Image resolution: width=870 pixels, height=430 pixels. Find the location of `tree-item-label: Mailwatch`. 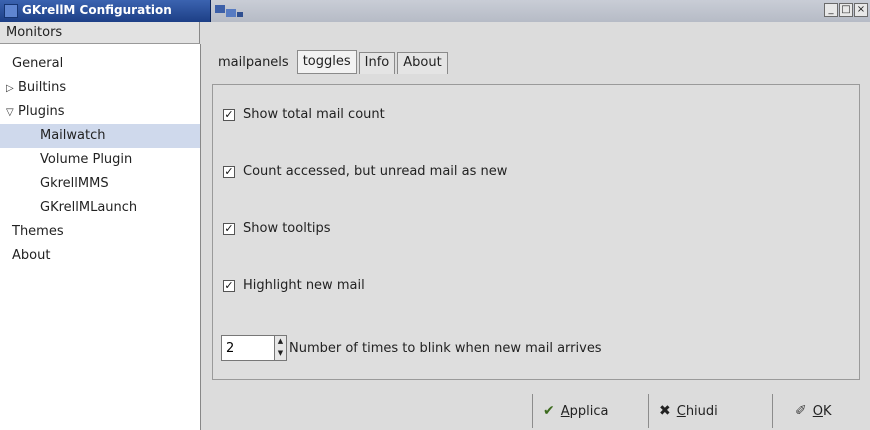

tree-item-label: Mailwatch is located at coordinates (73, 135).